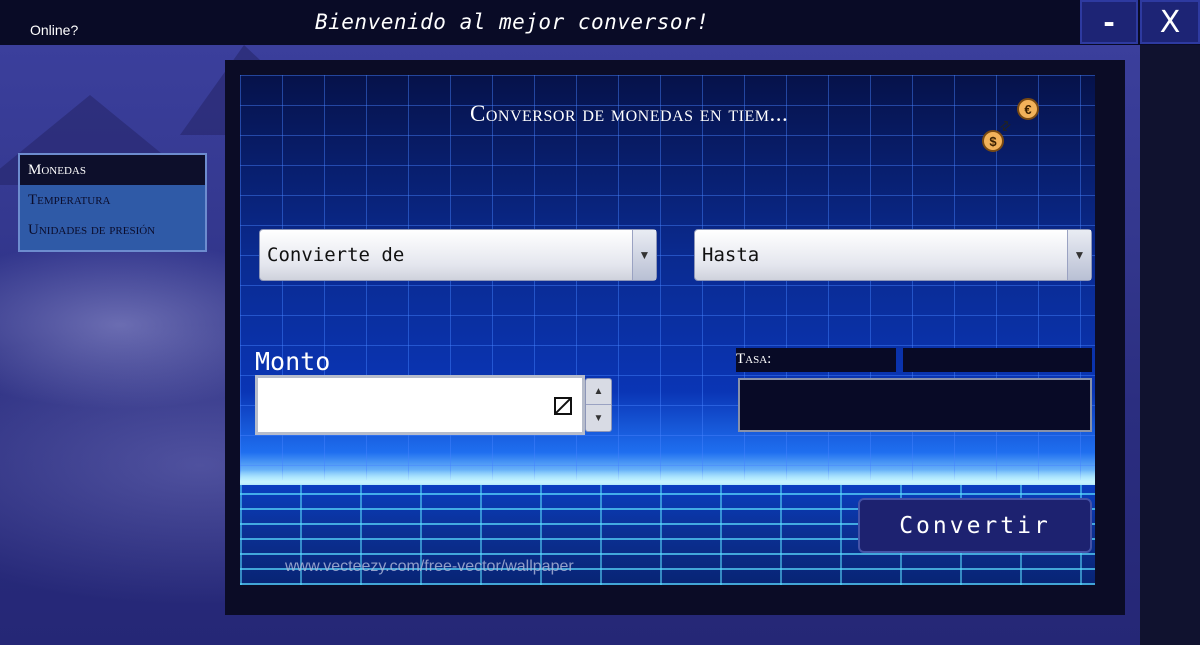 Image resolution: width=1200 pixels, height=645 pixels. Describe the element at coordinates (112, 230) in the screenshot. I see `sidebar-item-unidades-presion: Unidades de presión` at that location.